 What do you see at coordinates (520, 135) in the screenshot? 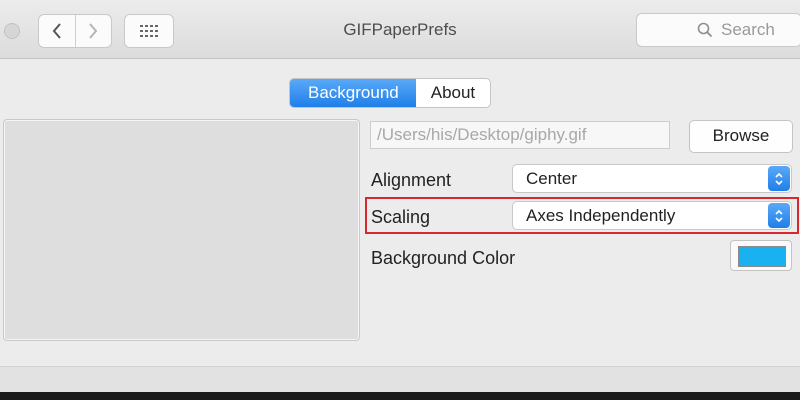
I see `file-path-field` at bounding box center [520, 135].